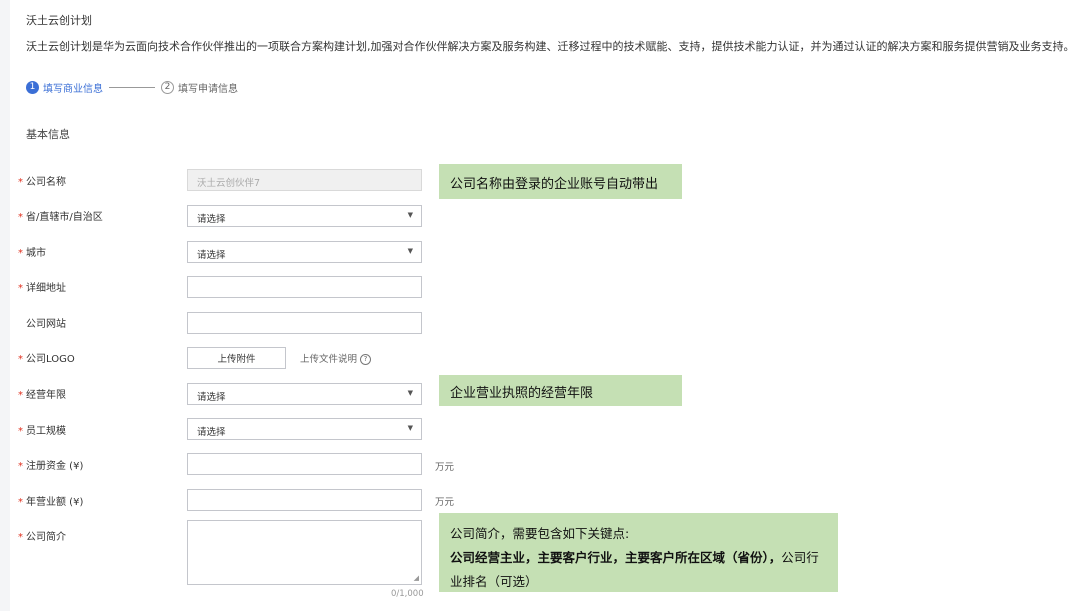 Image resolution: width=1080 pixels, height=611 pixels. I want to click on stepper: 1 填写商业信息 2 填写申请信息, so click(132, 87).